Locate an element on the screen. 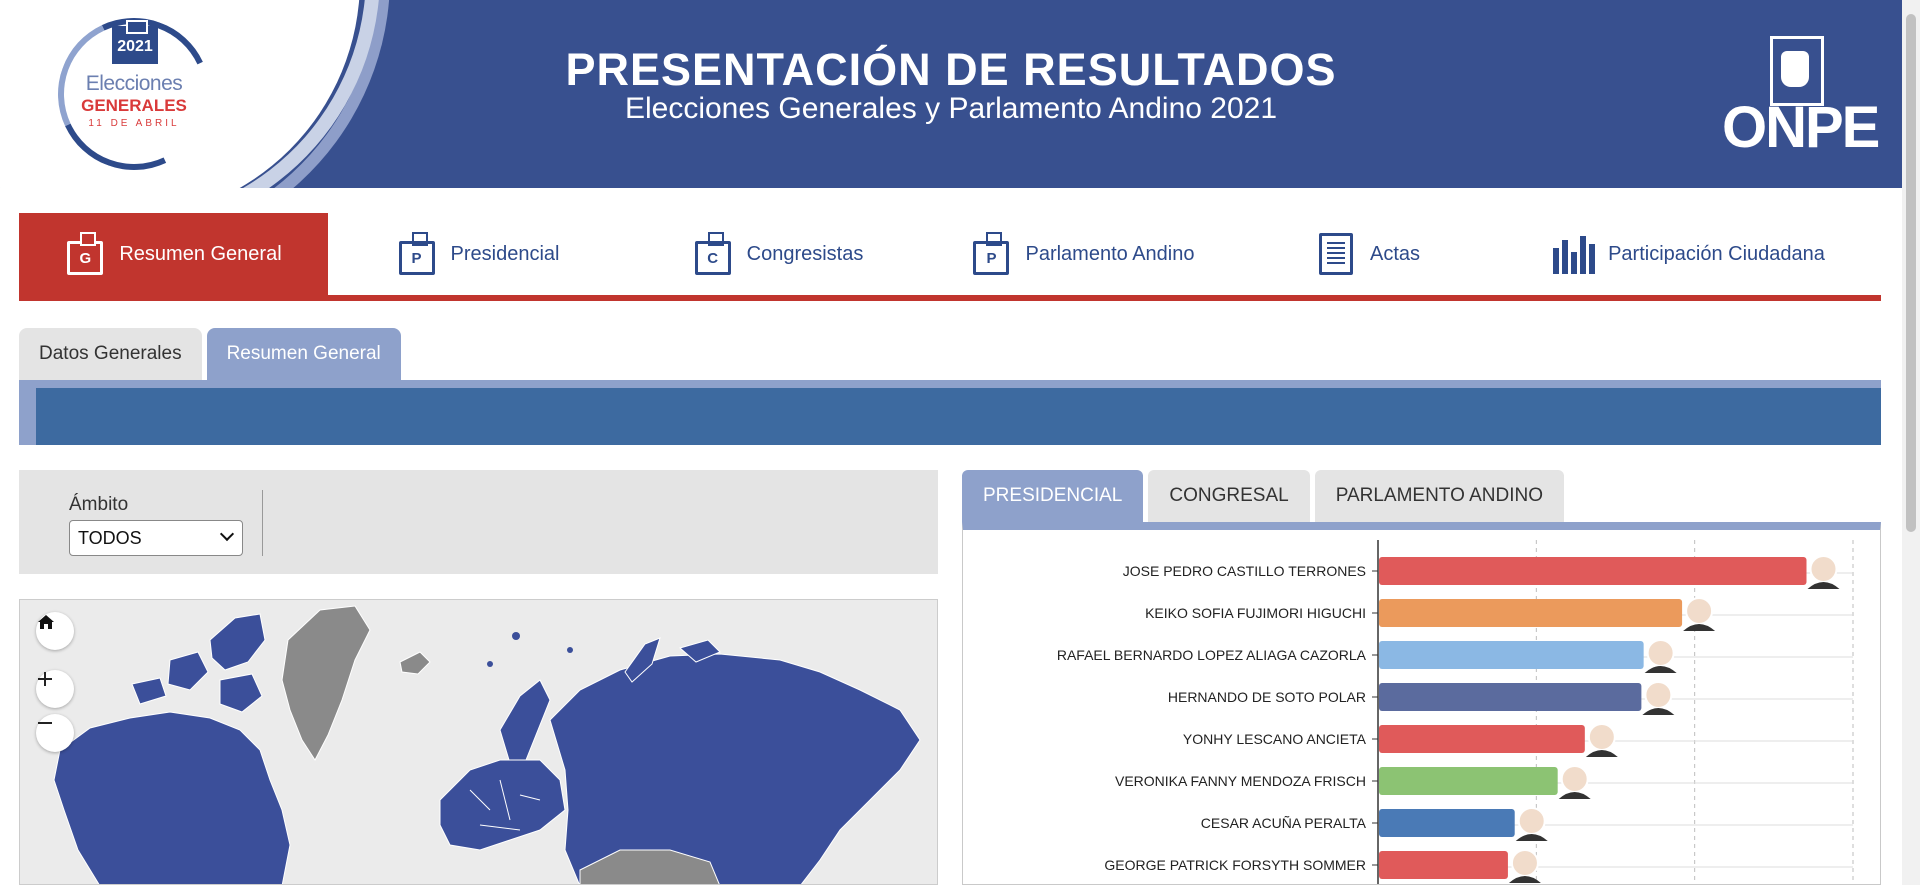 This screenshot has width=1920, height=885. tab-datos-generales: Datos Generales is located at coordinates (110, 354).